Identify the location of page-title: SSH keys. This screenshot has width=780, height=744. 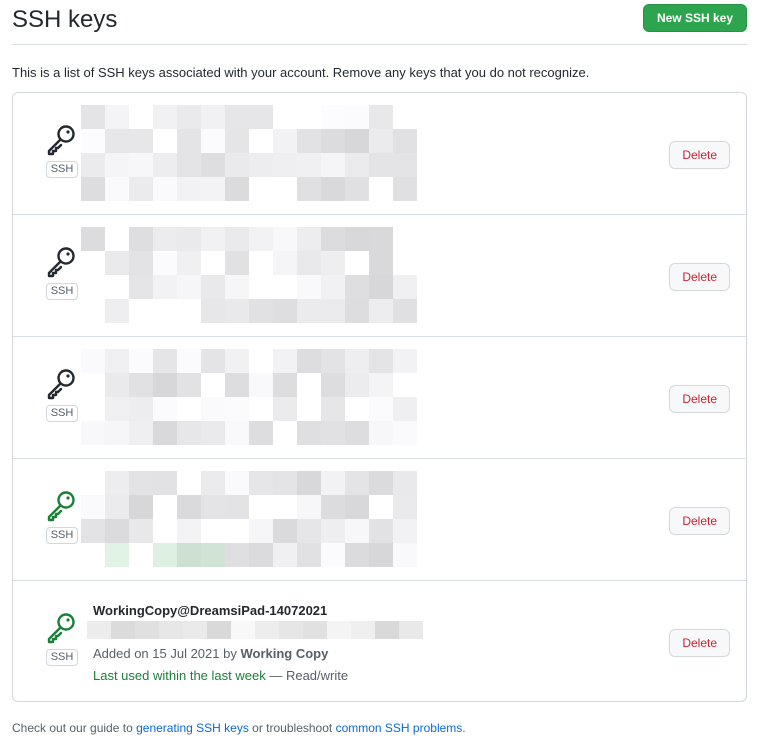
(65, 19).